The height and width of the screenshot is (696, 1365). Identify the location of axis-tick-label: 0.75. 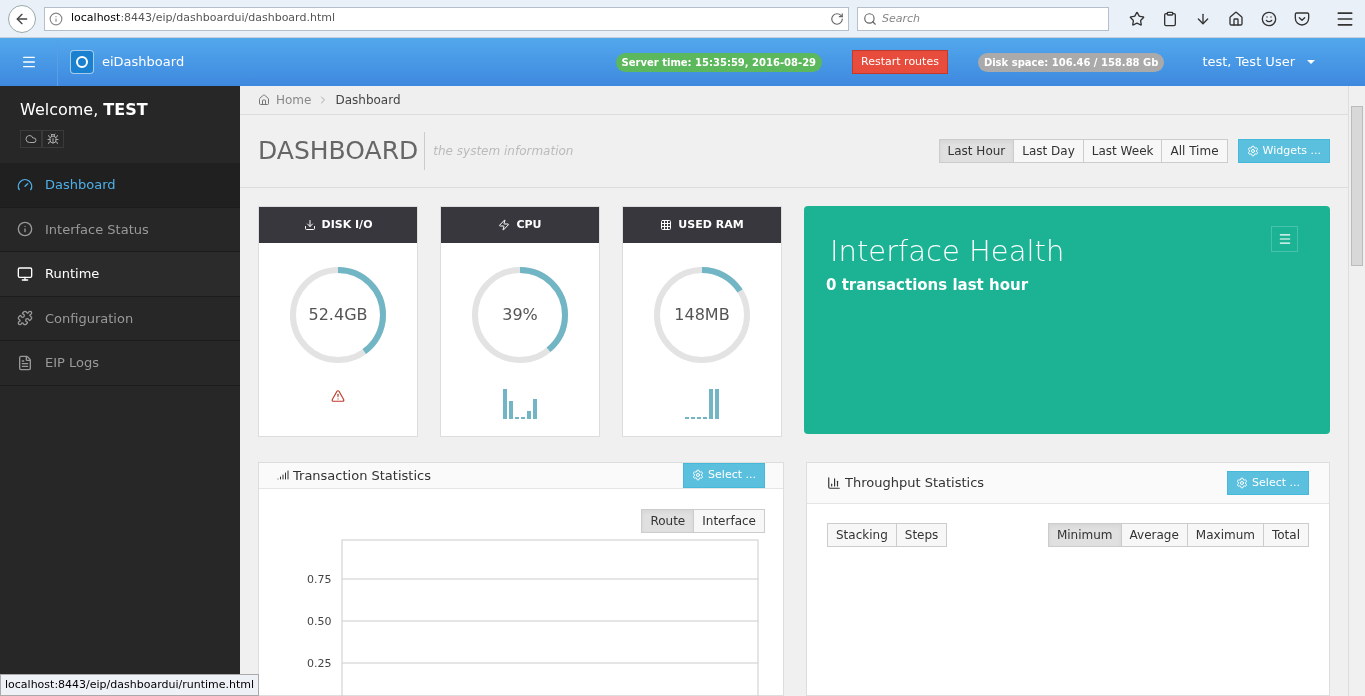
(319, 579).